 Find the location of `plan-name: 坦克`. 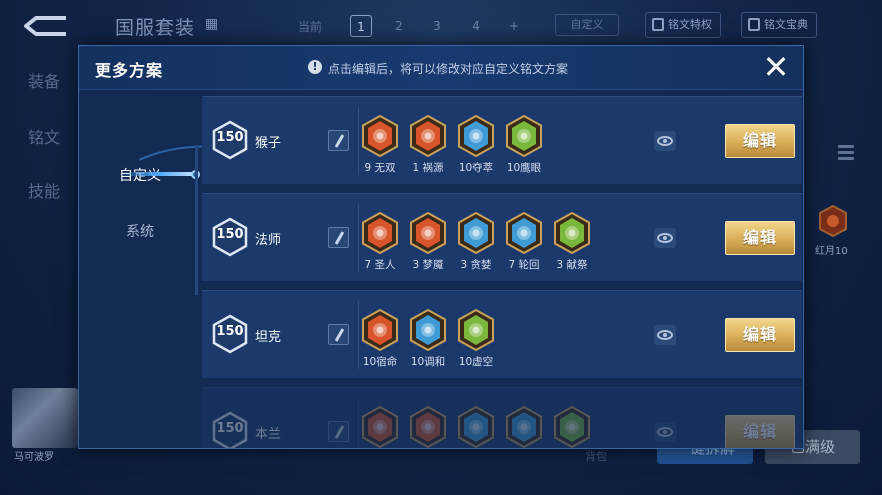

plan-name: 坦克 is located at coordinates (268, 337).